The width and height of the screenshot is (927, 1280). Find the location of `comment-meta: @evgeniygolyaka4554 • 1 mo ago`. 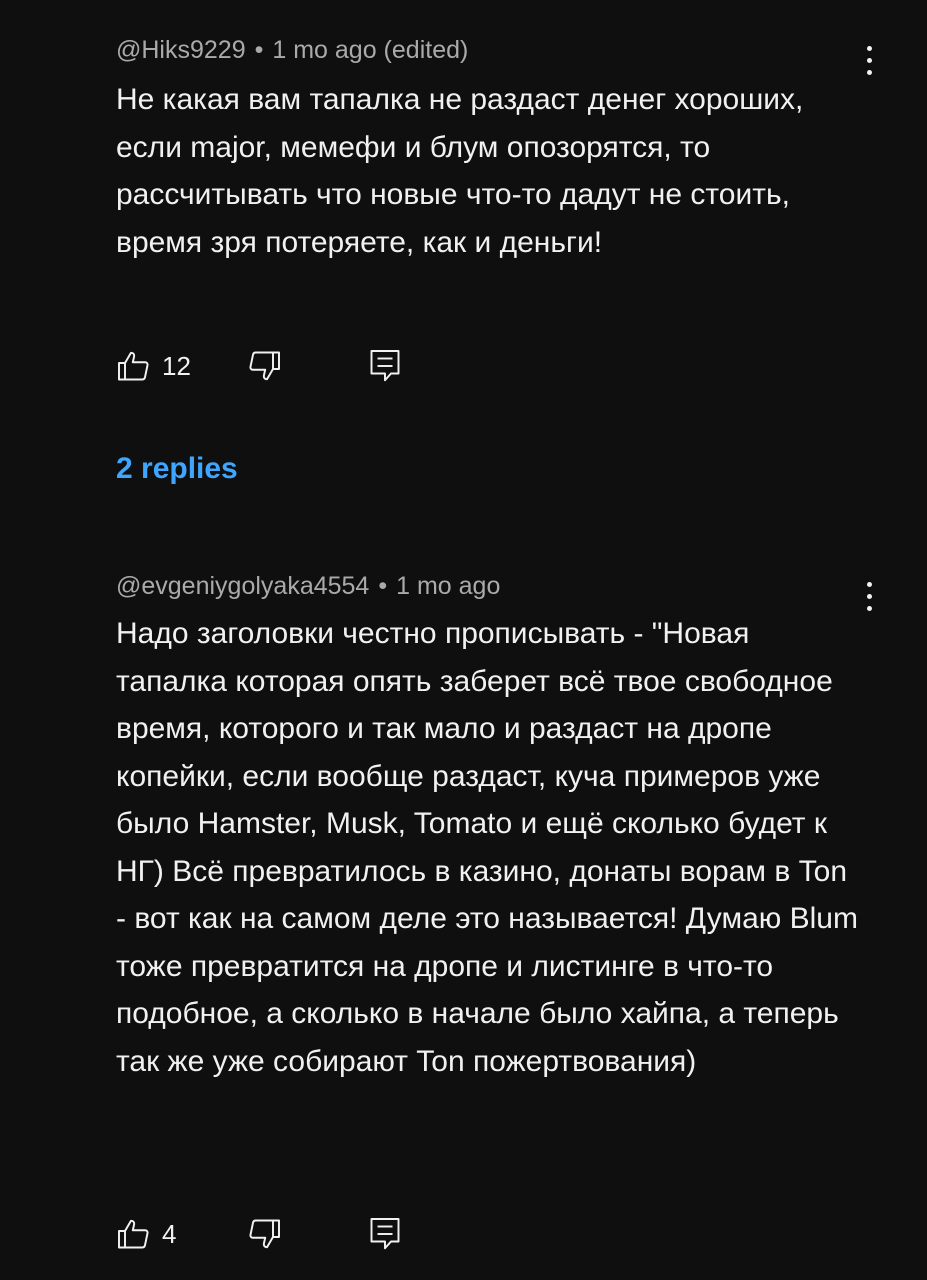

comment-meta: @evgeniygolyaka4554 • 1 mo ago is located at coordinates (496, 586).